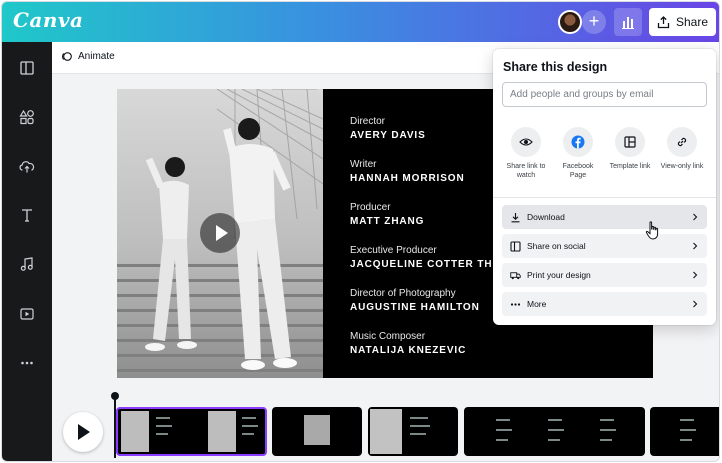 Image resolution: width=722 pixels, height=463 pixels. I want to click on add-collaborator-button: +, so click(594, 22).